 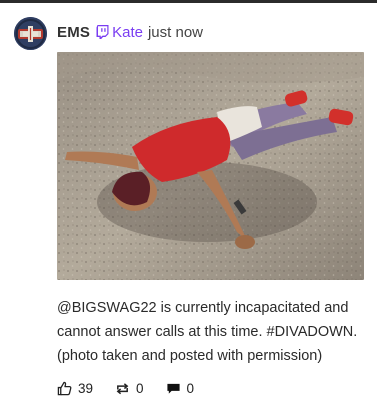 I want to click on twitch-icon, so click(x=102, y=32).